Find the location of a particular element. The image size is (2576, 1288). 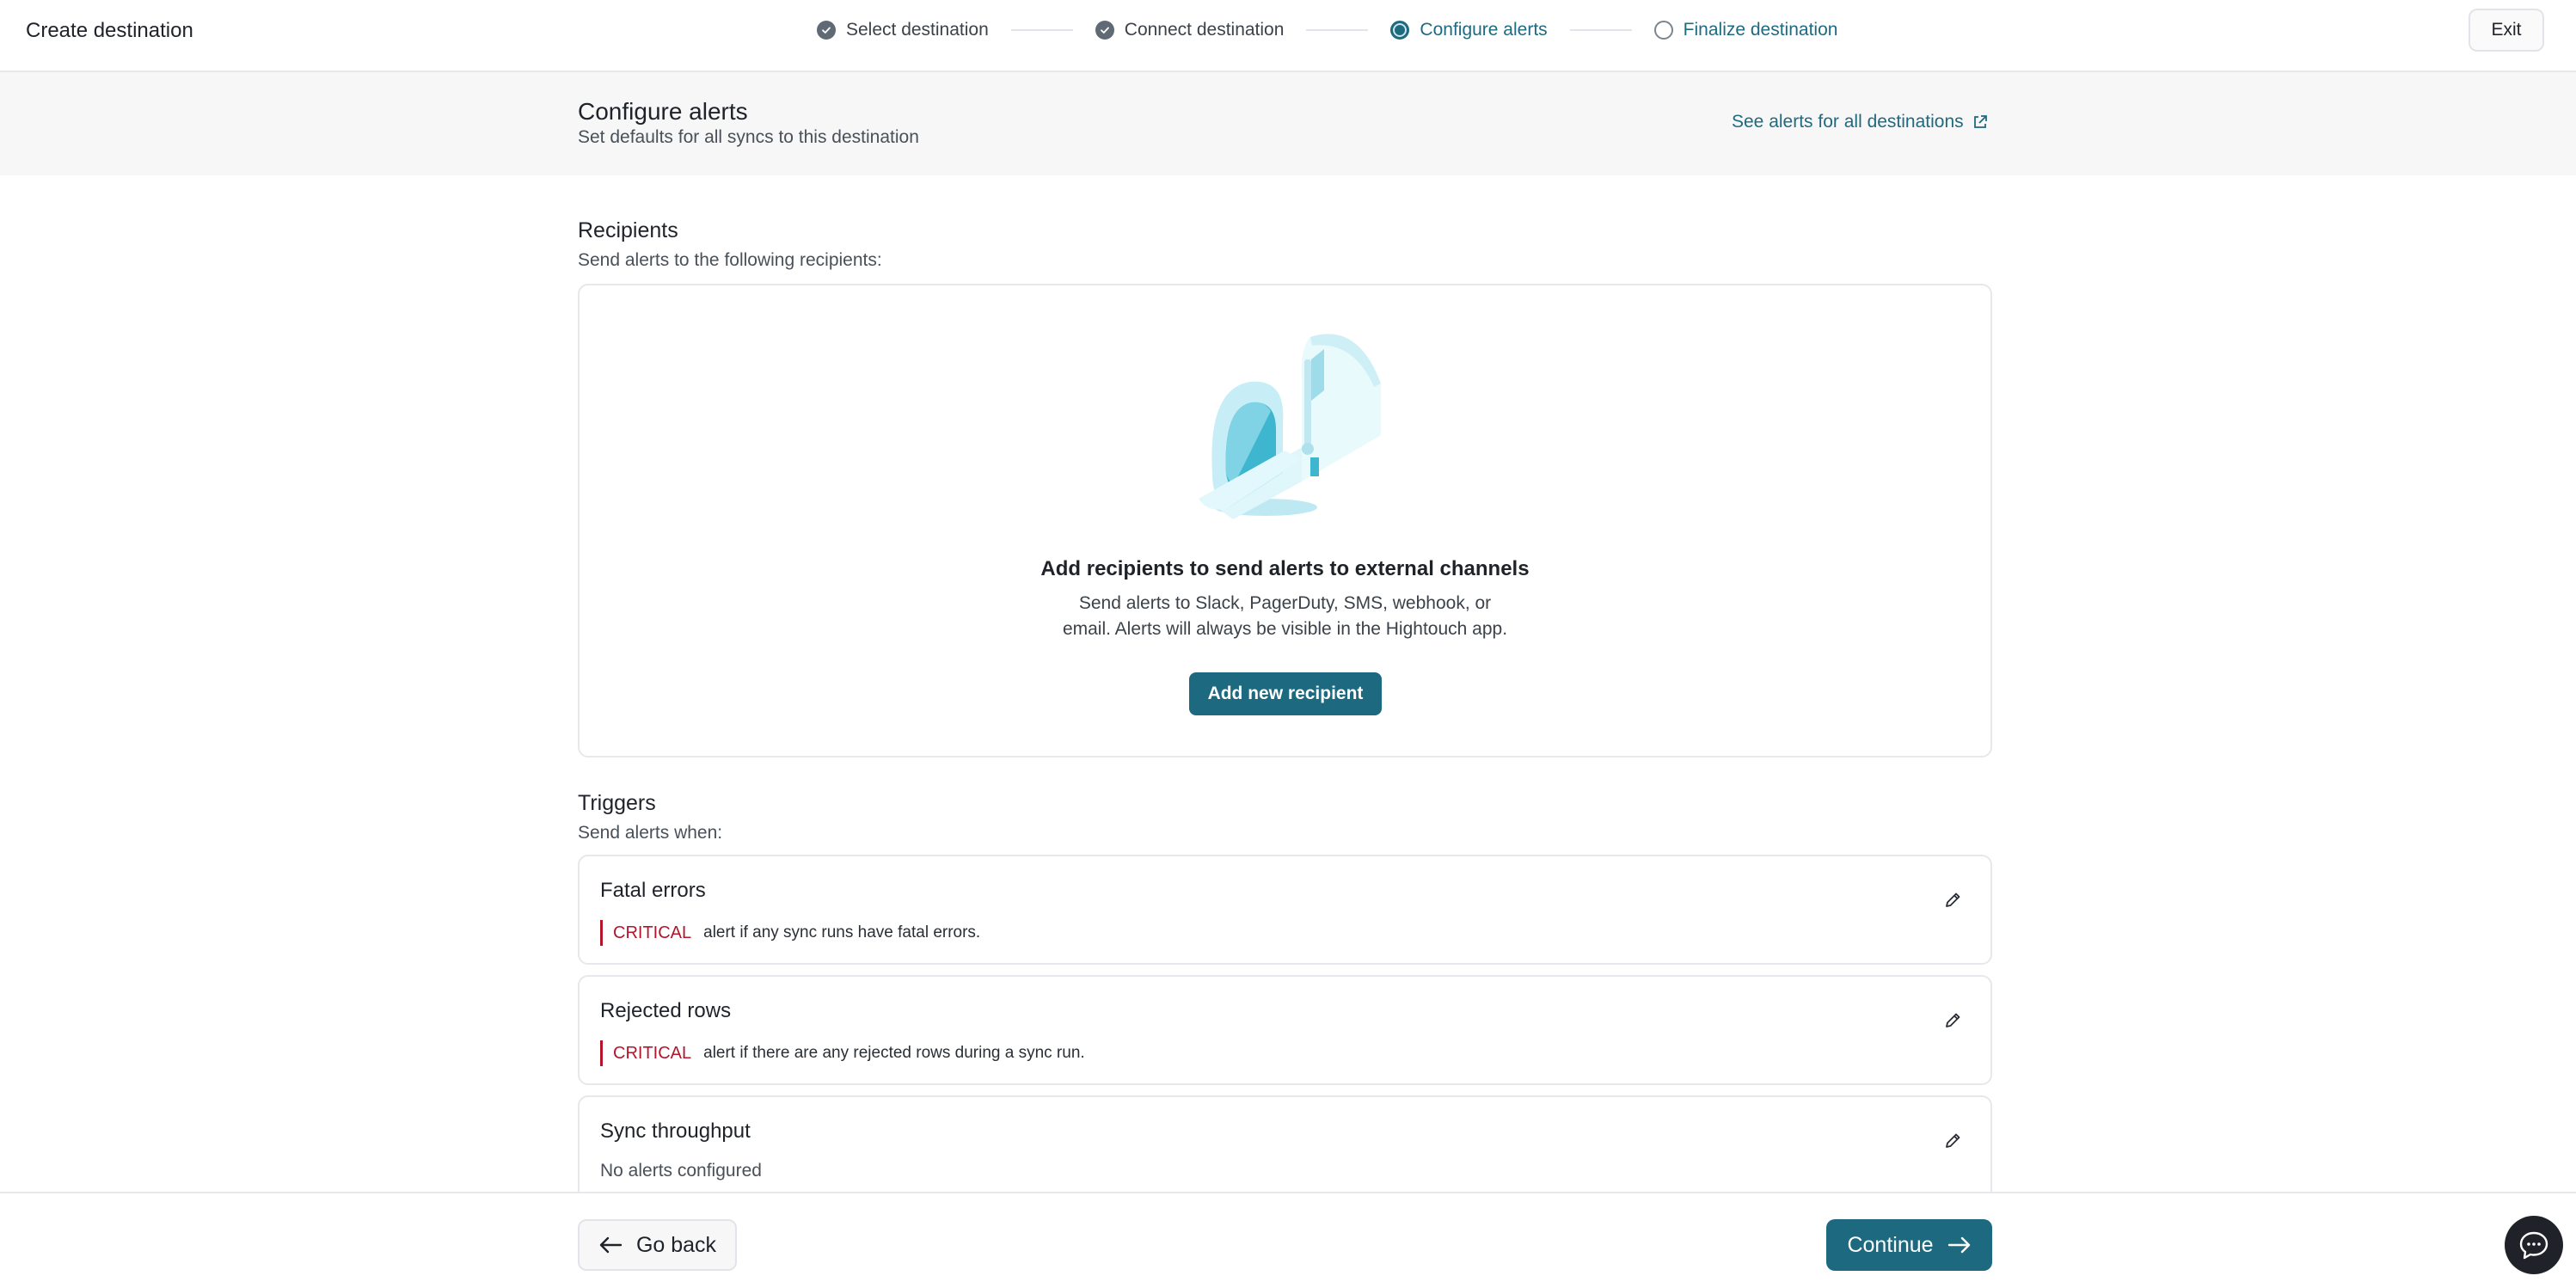

go-back-button: Go back is located at coordinates (657, 1245).